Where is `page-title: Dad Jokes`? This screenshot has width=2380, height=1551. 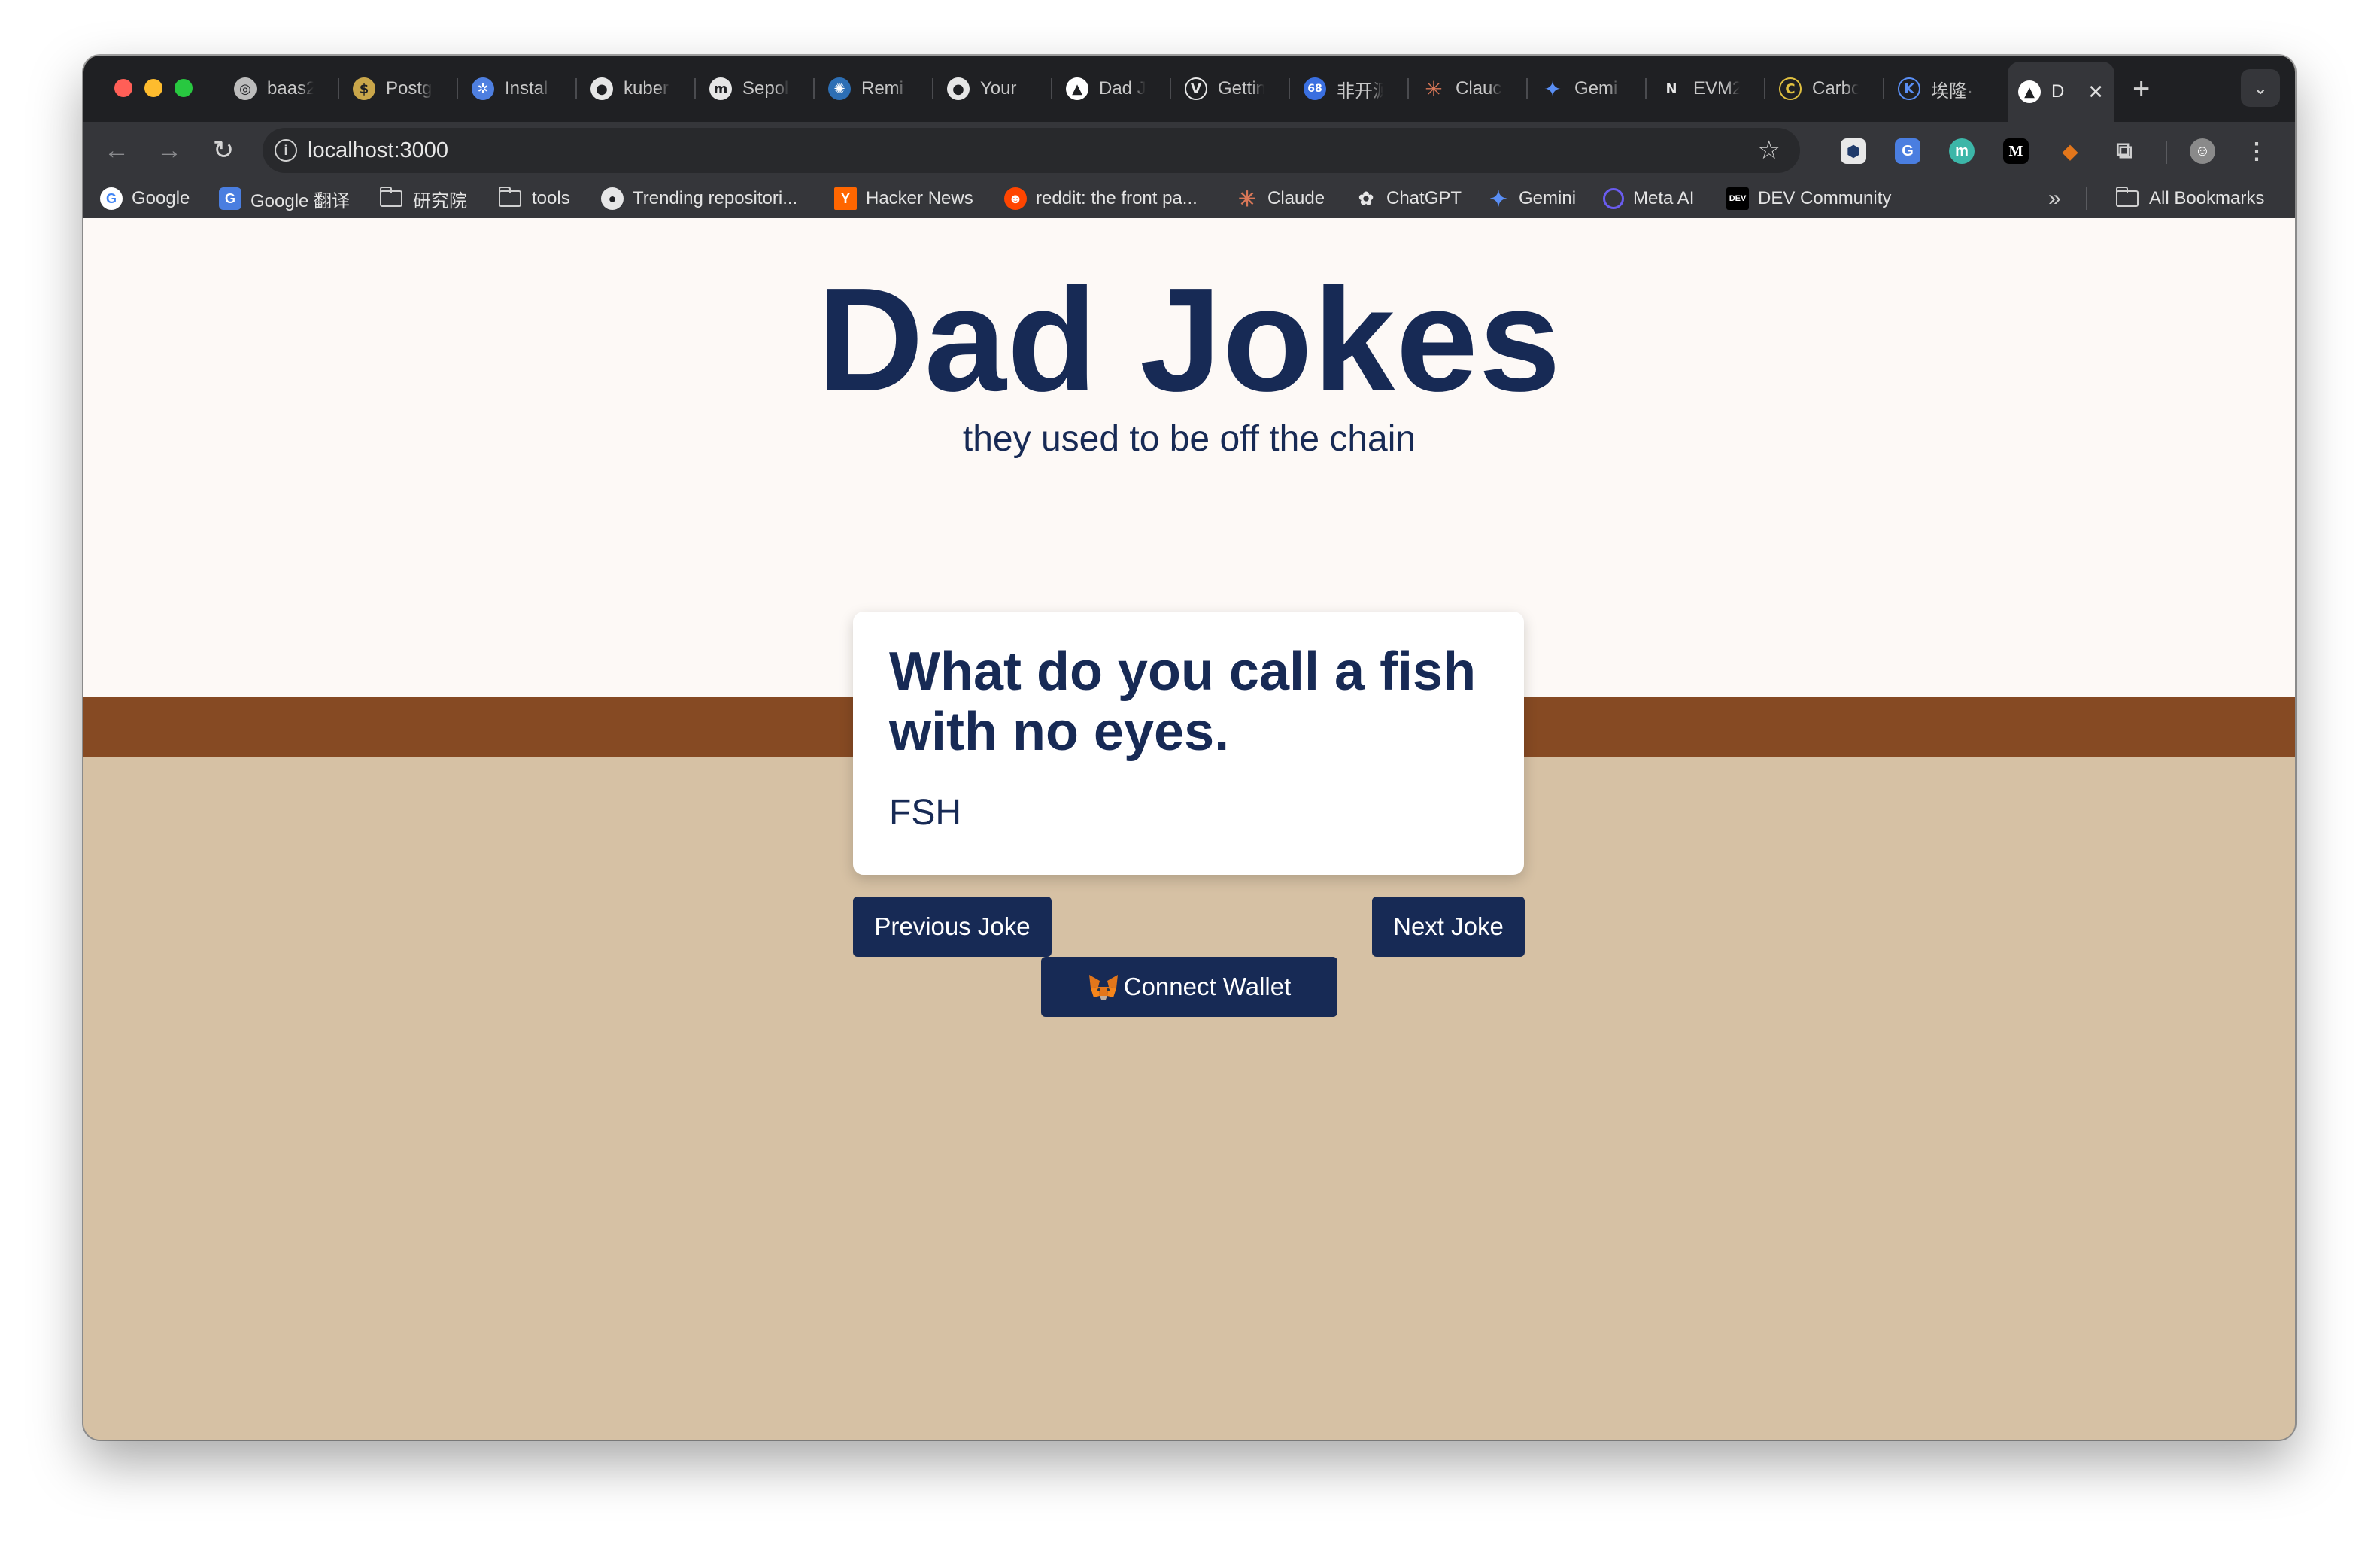 page-title: Dad Jokes is located at coordinates (1189, 340).